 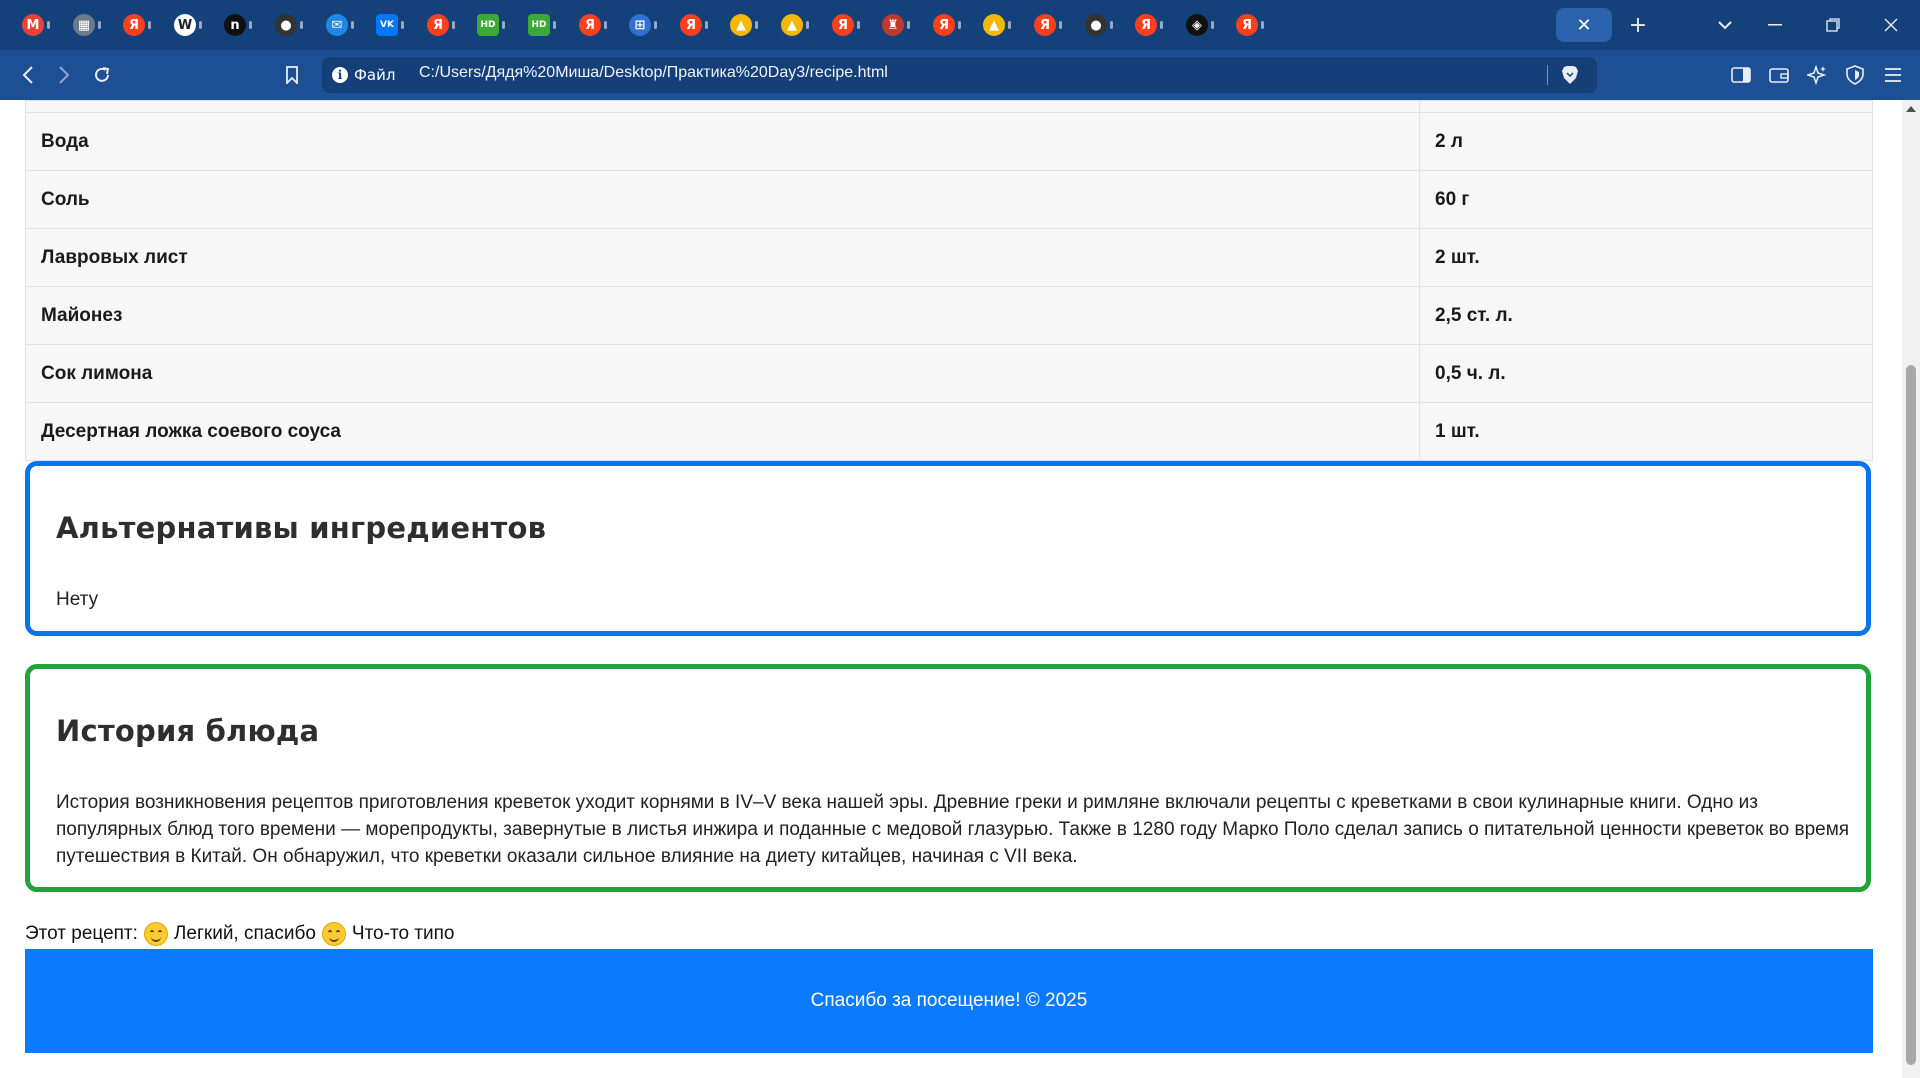 I want to click on minimize-button, so click(x=1775, y=25).